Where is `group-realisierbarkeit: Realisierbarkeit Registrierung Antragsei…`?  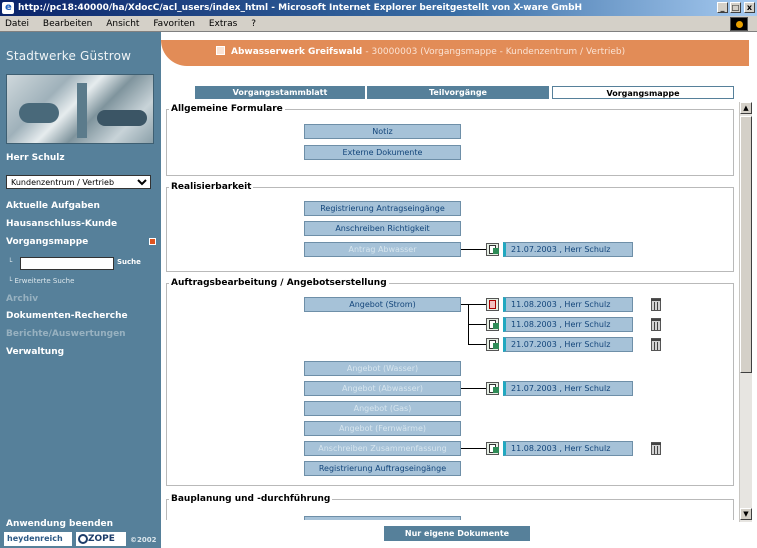 group-realisierbarkeit: Realisierbarkeit Registrierung Antragsei… is located at coordinates (450, 227).